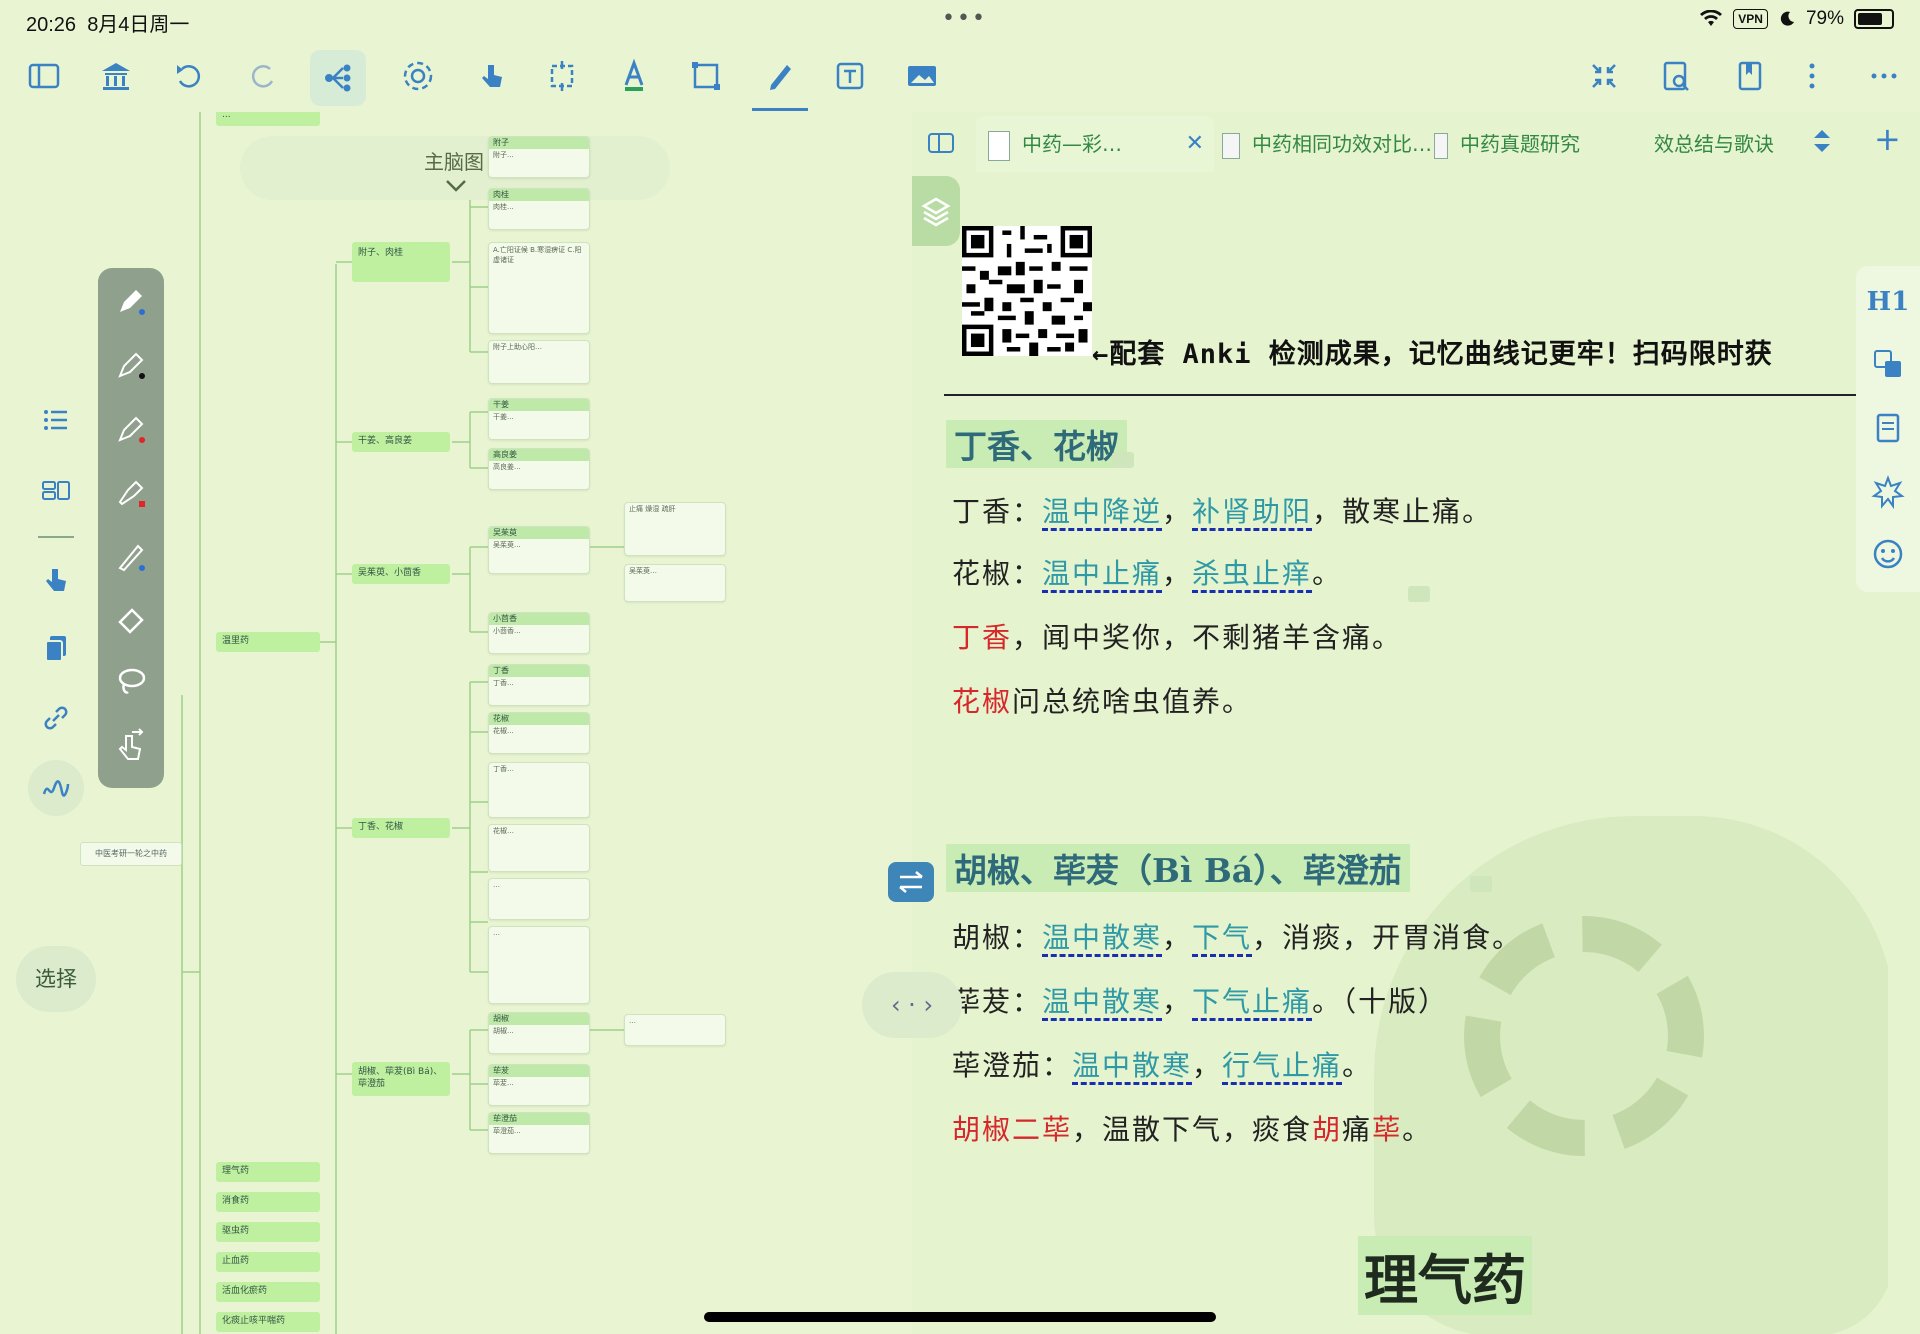 This screenshot has height=1334, width=1920. I want to click on more-horizontal-icon, so click(1884, 76).